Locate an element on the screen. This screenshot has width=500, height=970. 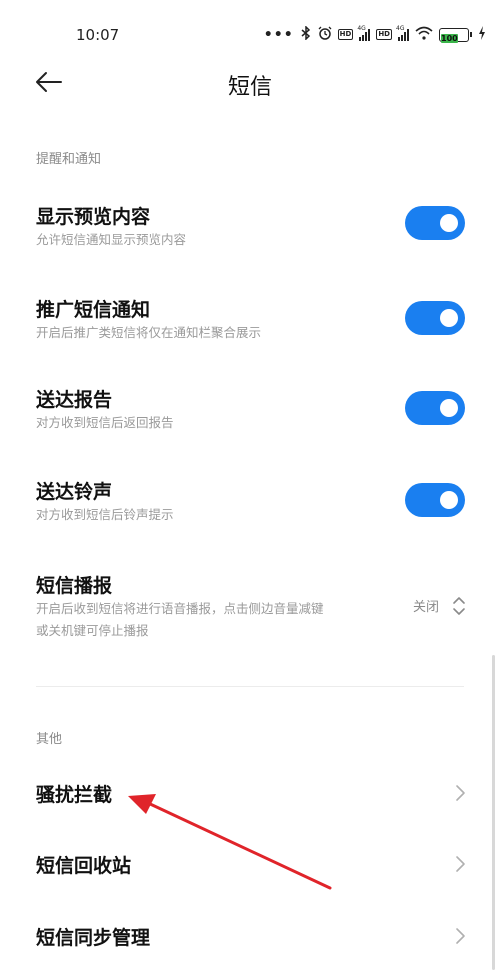
scrollbar is located at coordinates (493, 812).